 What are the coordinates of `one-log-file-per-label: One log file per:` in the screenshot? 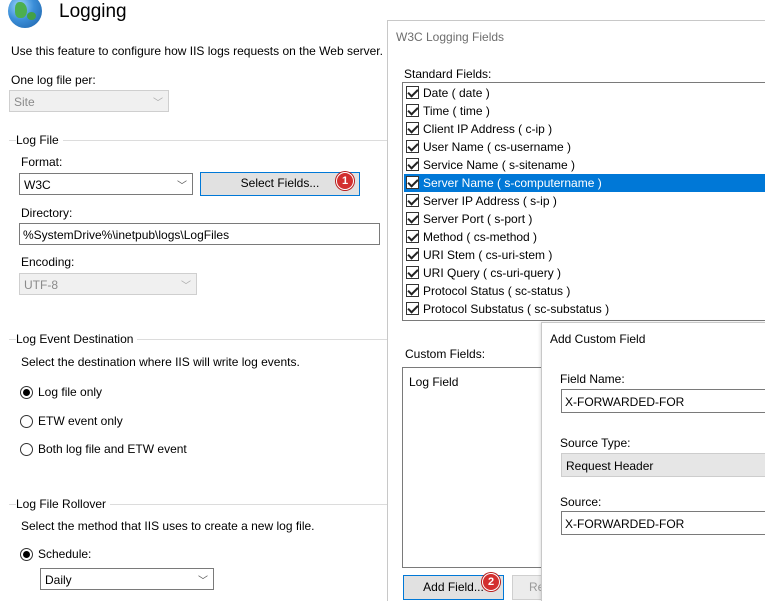 It's located at (53, 80).